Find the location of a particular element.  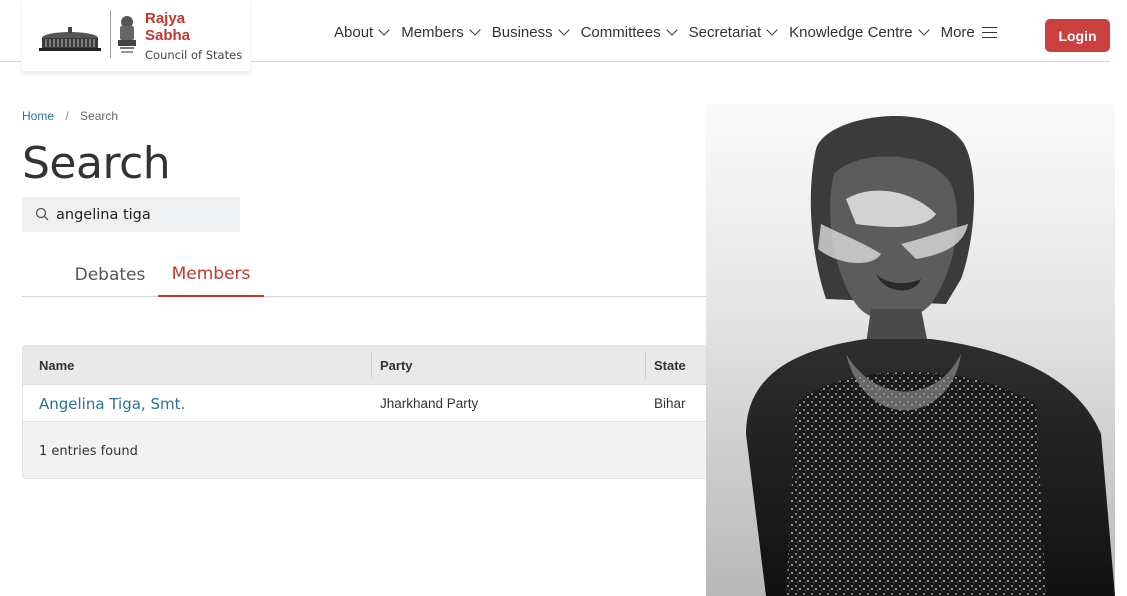

nav-label: Members is located at coordinates (432, 32).